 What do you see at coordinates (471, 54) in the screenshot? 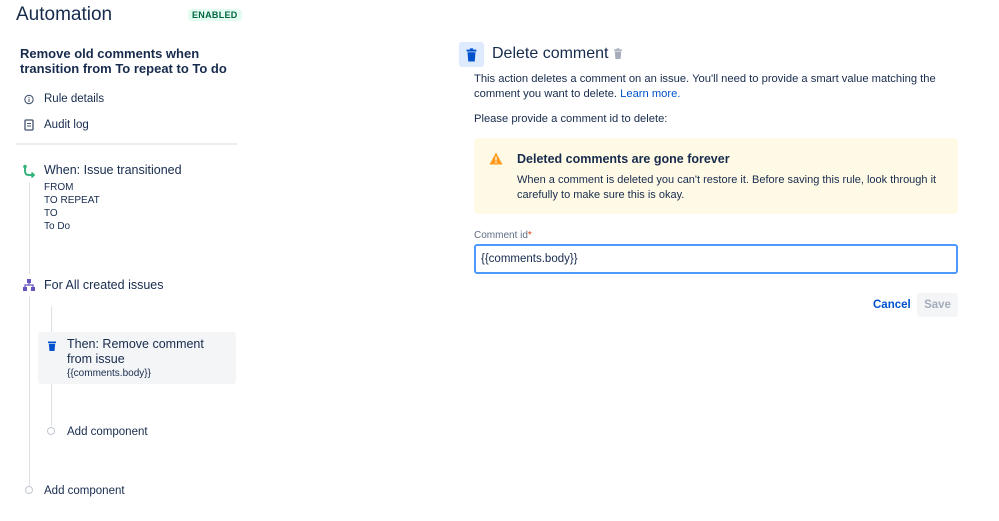
I see `delete-comment-icon` at bounding box center [471, 54].